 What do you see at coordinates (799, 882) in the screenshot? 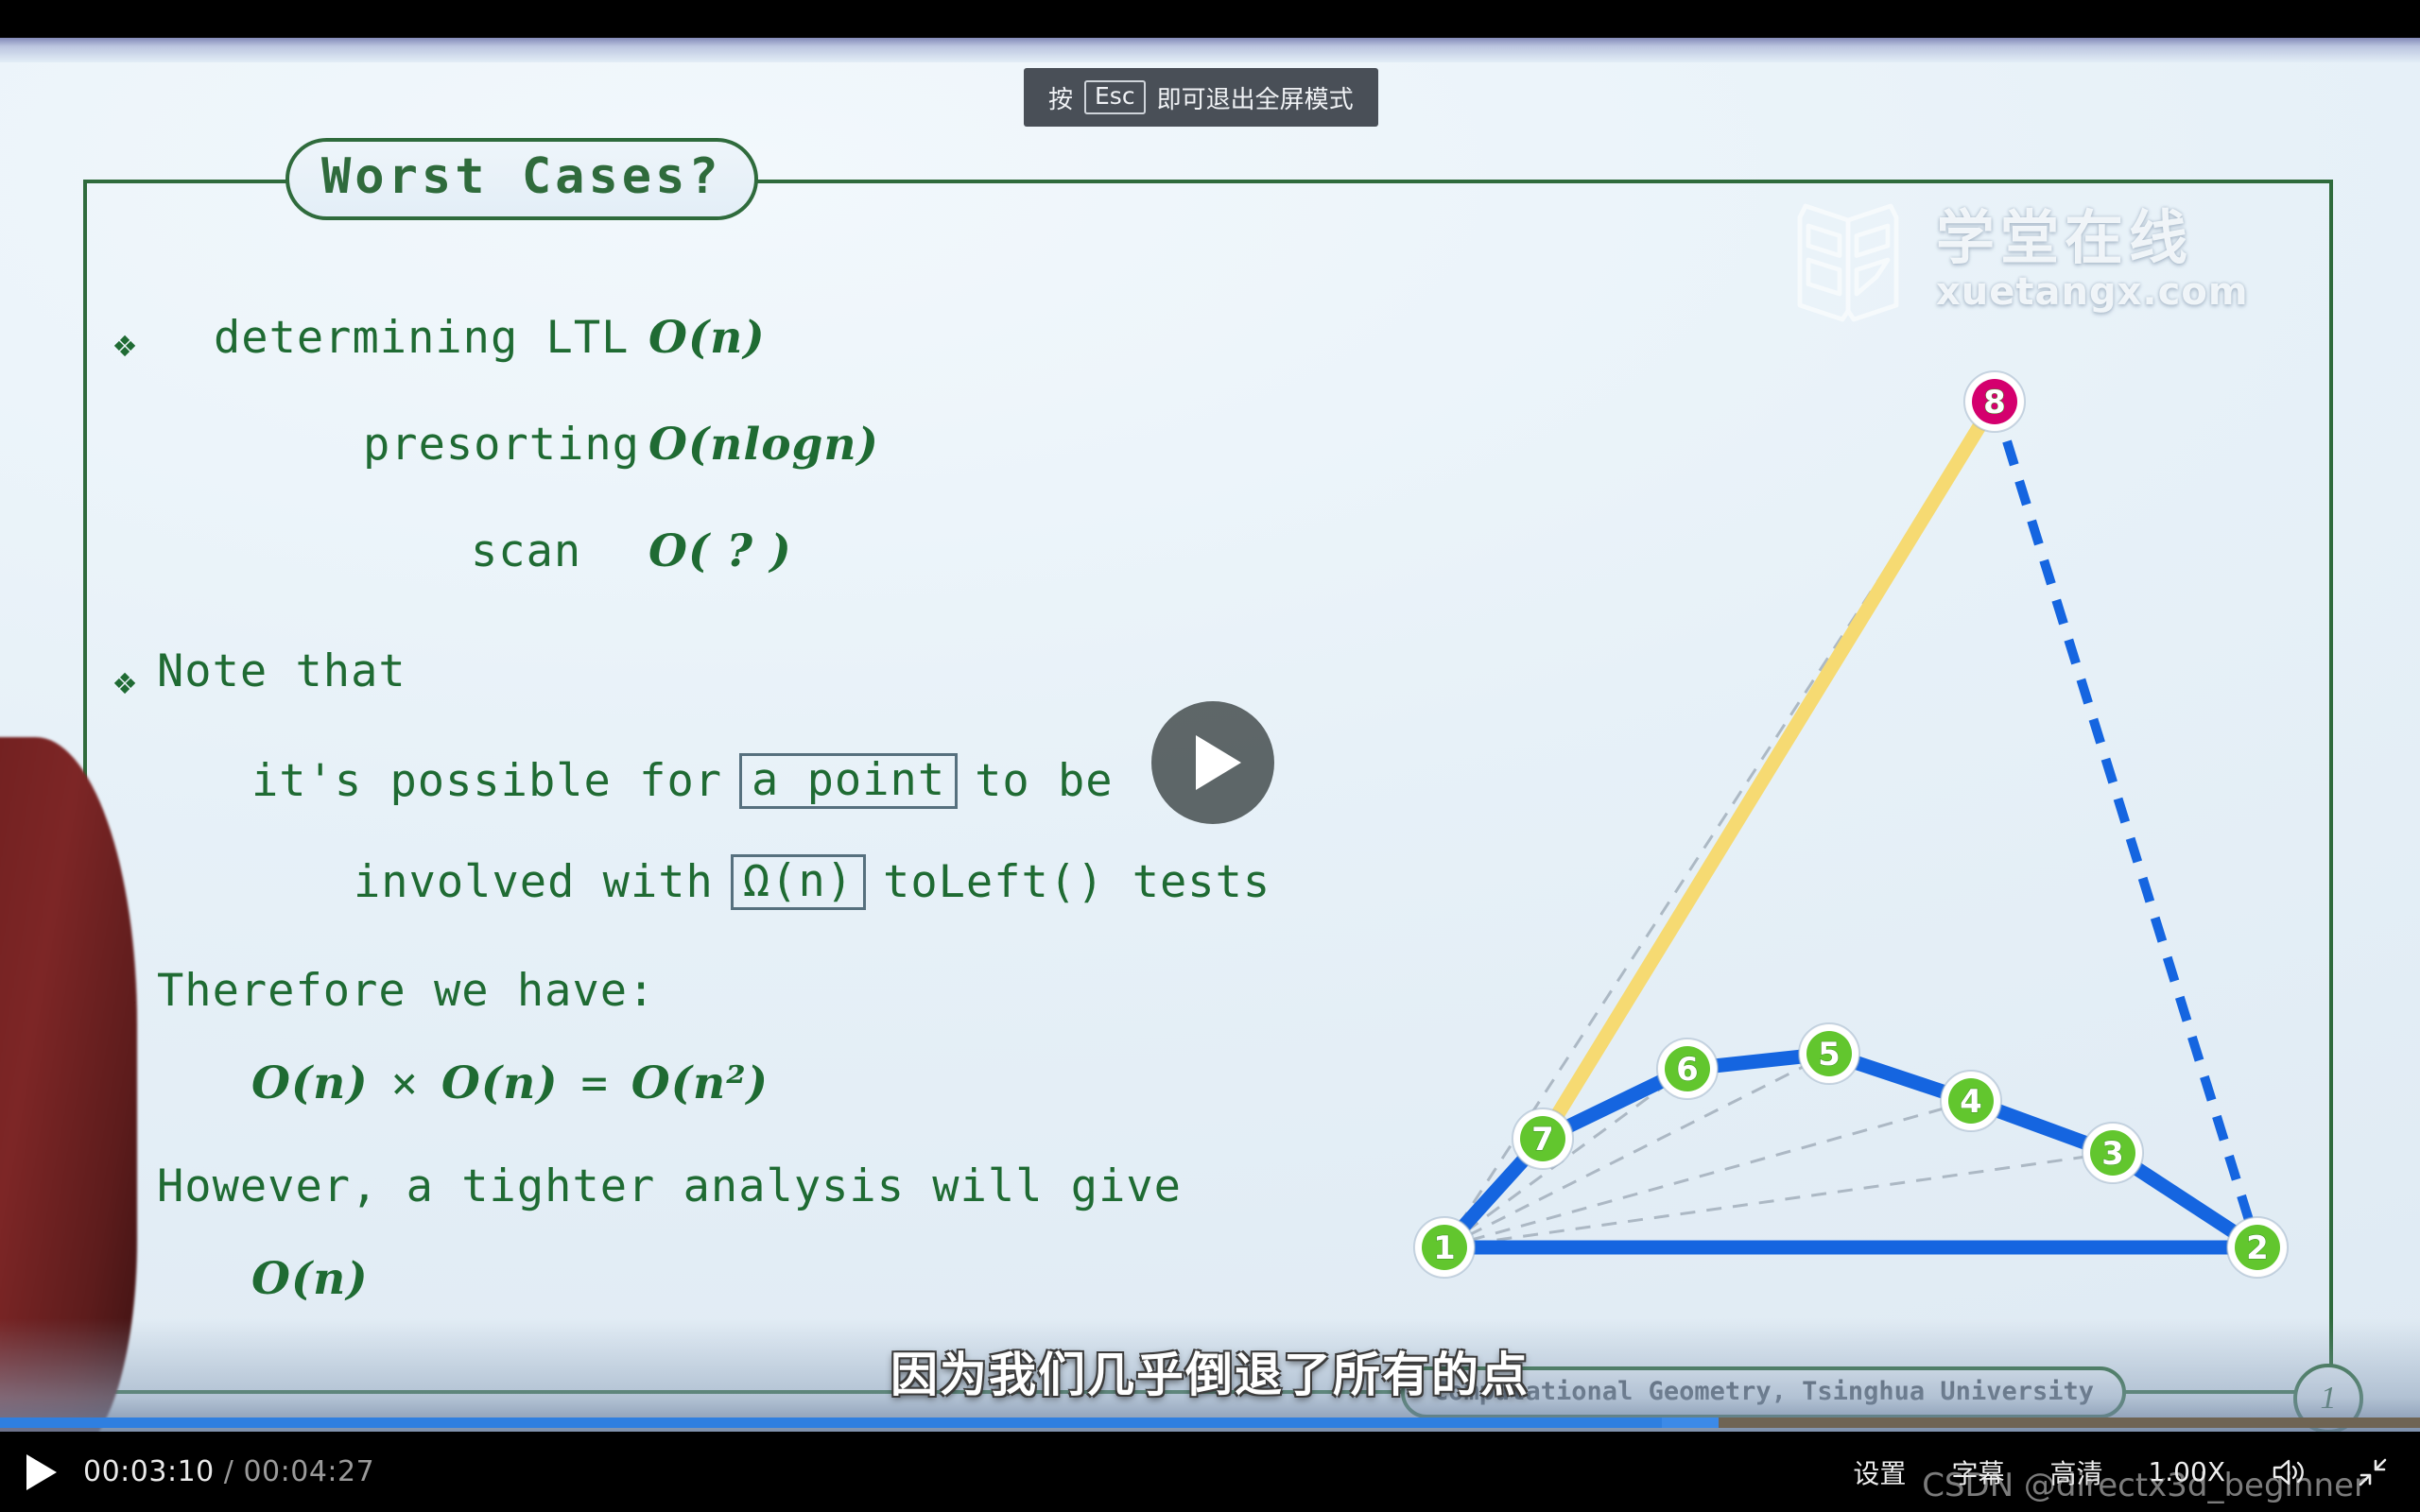
I see `note-line2-boxed-term: Ω(n)` at bounding box center [799, 882].